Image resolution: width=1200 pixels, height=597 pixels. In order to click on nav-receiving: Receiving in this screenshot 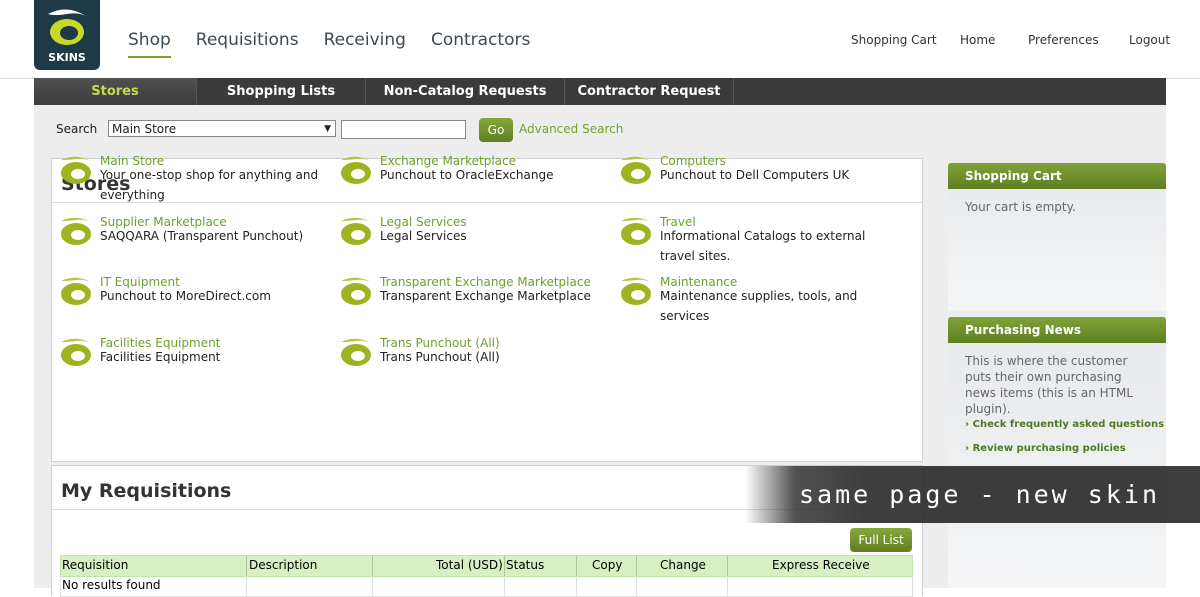, I will do `click(365, 44)`.